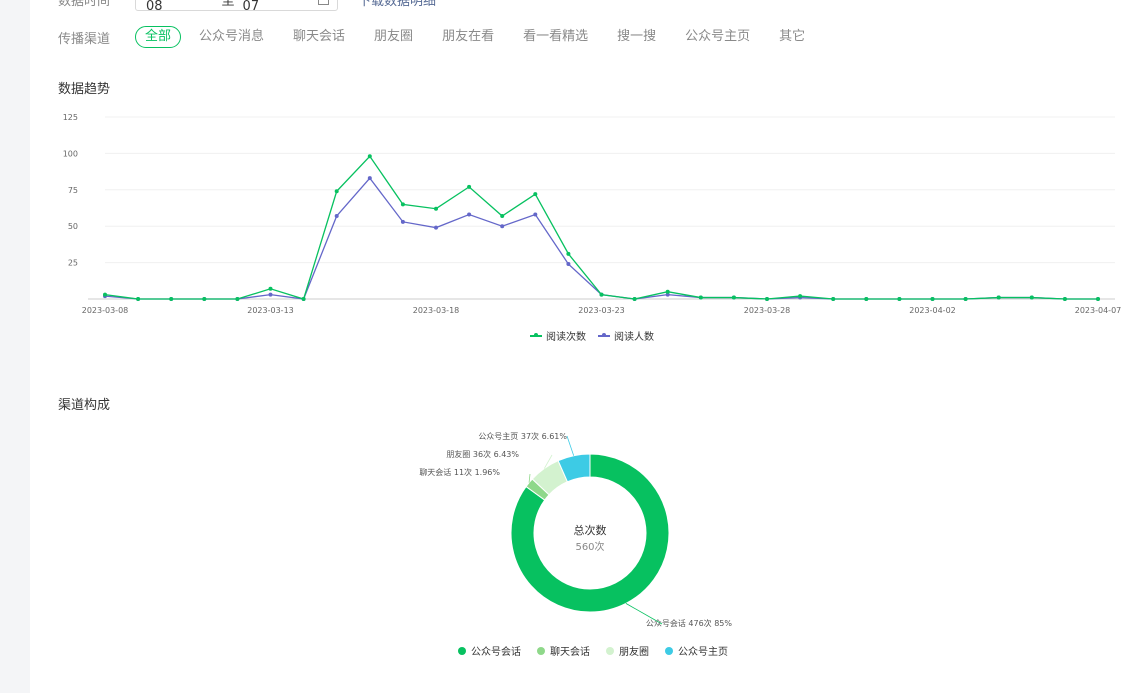 The width and height of the screenshot is (1138, 693). Describe the element at coordinates (634, 652) in the screenshot. I see `legend-label: 朋友圈` at that location.